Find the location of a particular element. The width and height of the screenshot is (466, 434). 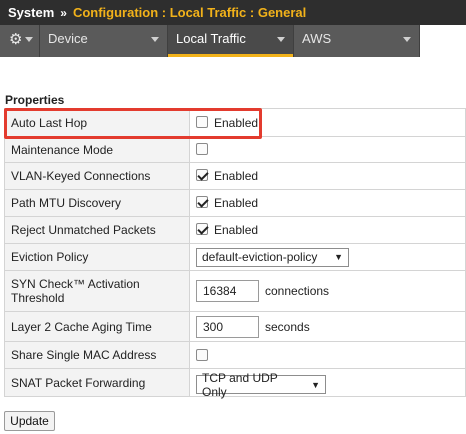

l2-cache-aging-input: 300 is located at coordinates (227, 326).